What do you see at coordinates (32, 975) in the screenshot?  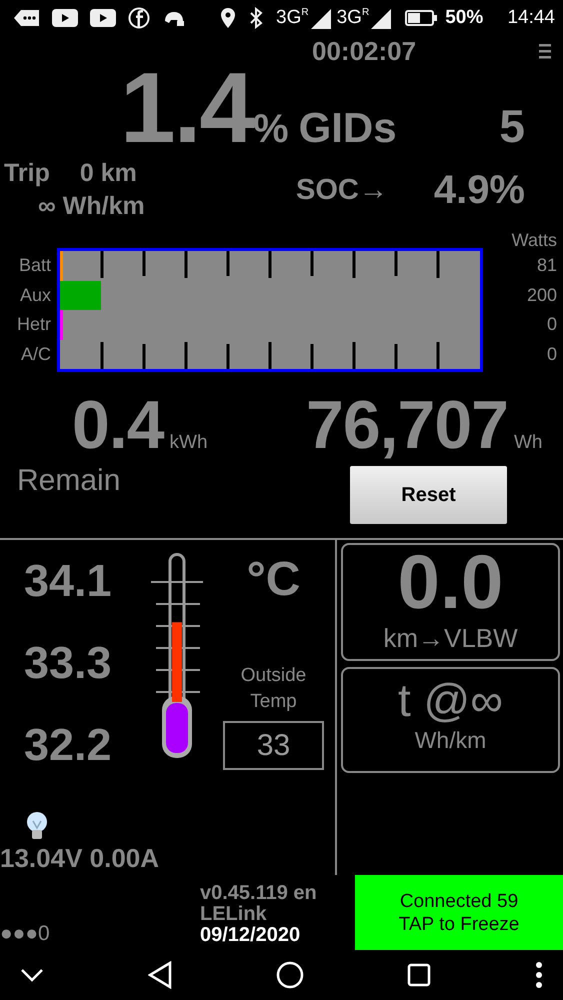 I see `chevron-down-icon` at bounding box center [32, 975].